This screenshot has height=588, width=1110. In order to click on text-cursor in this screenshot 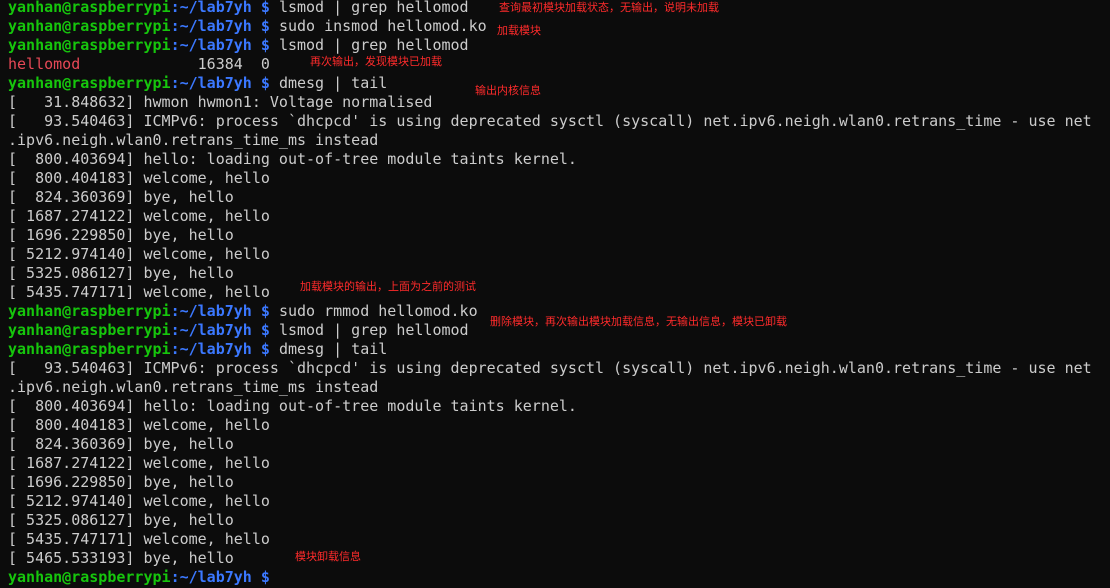, I will do `click(283, 576)`.